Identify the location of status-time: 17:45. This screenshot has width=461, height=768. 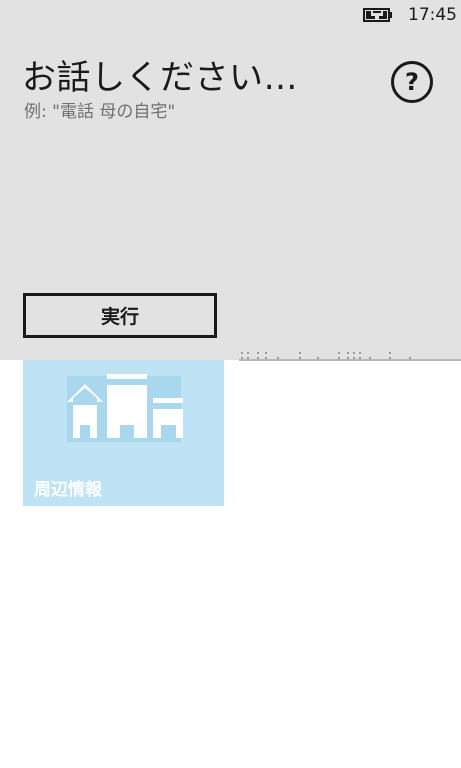
(432, 15).